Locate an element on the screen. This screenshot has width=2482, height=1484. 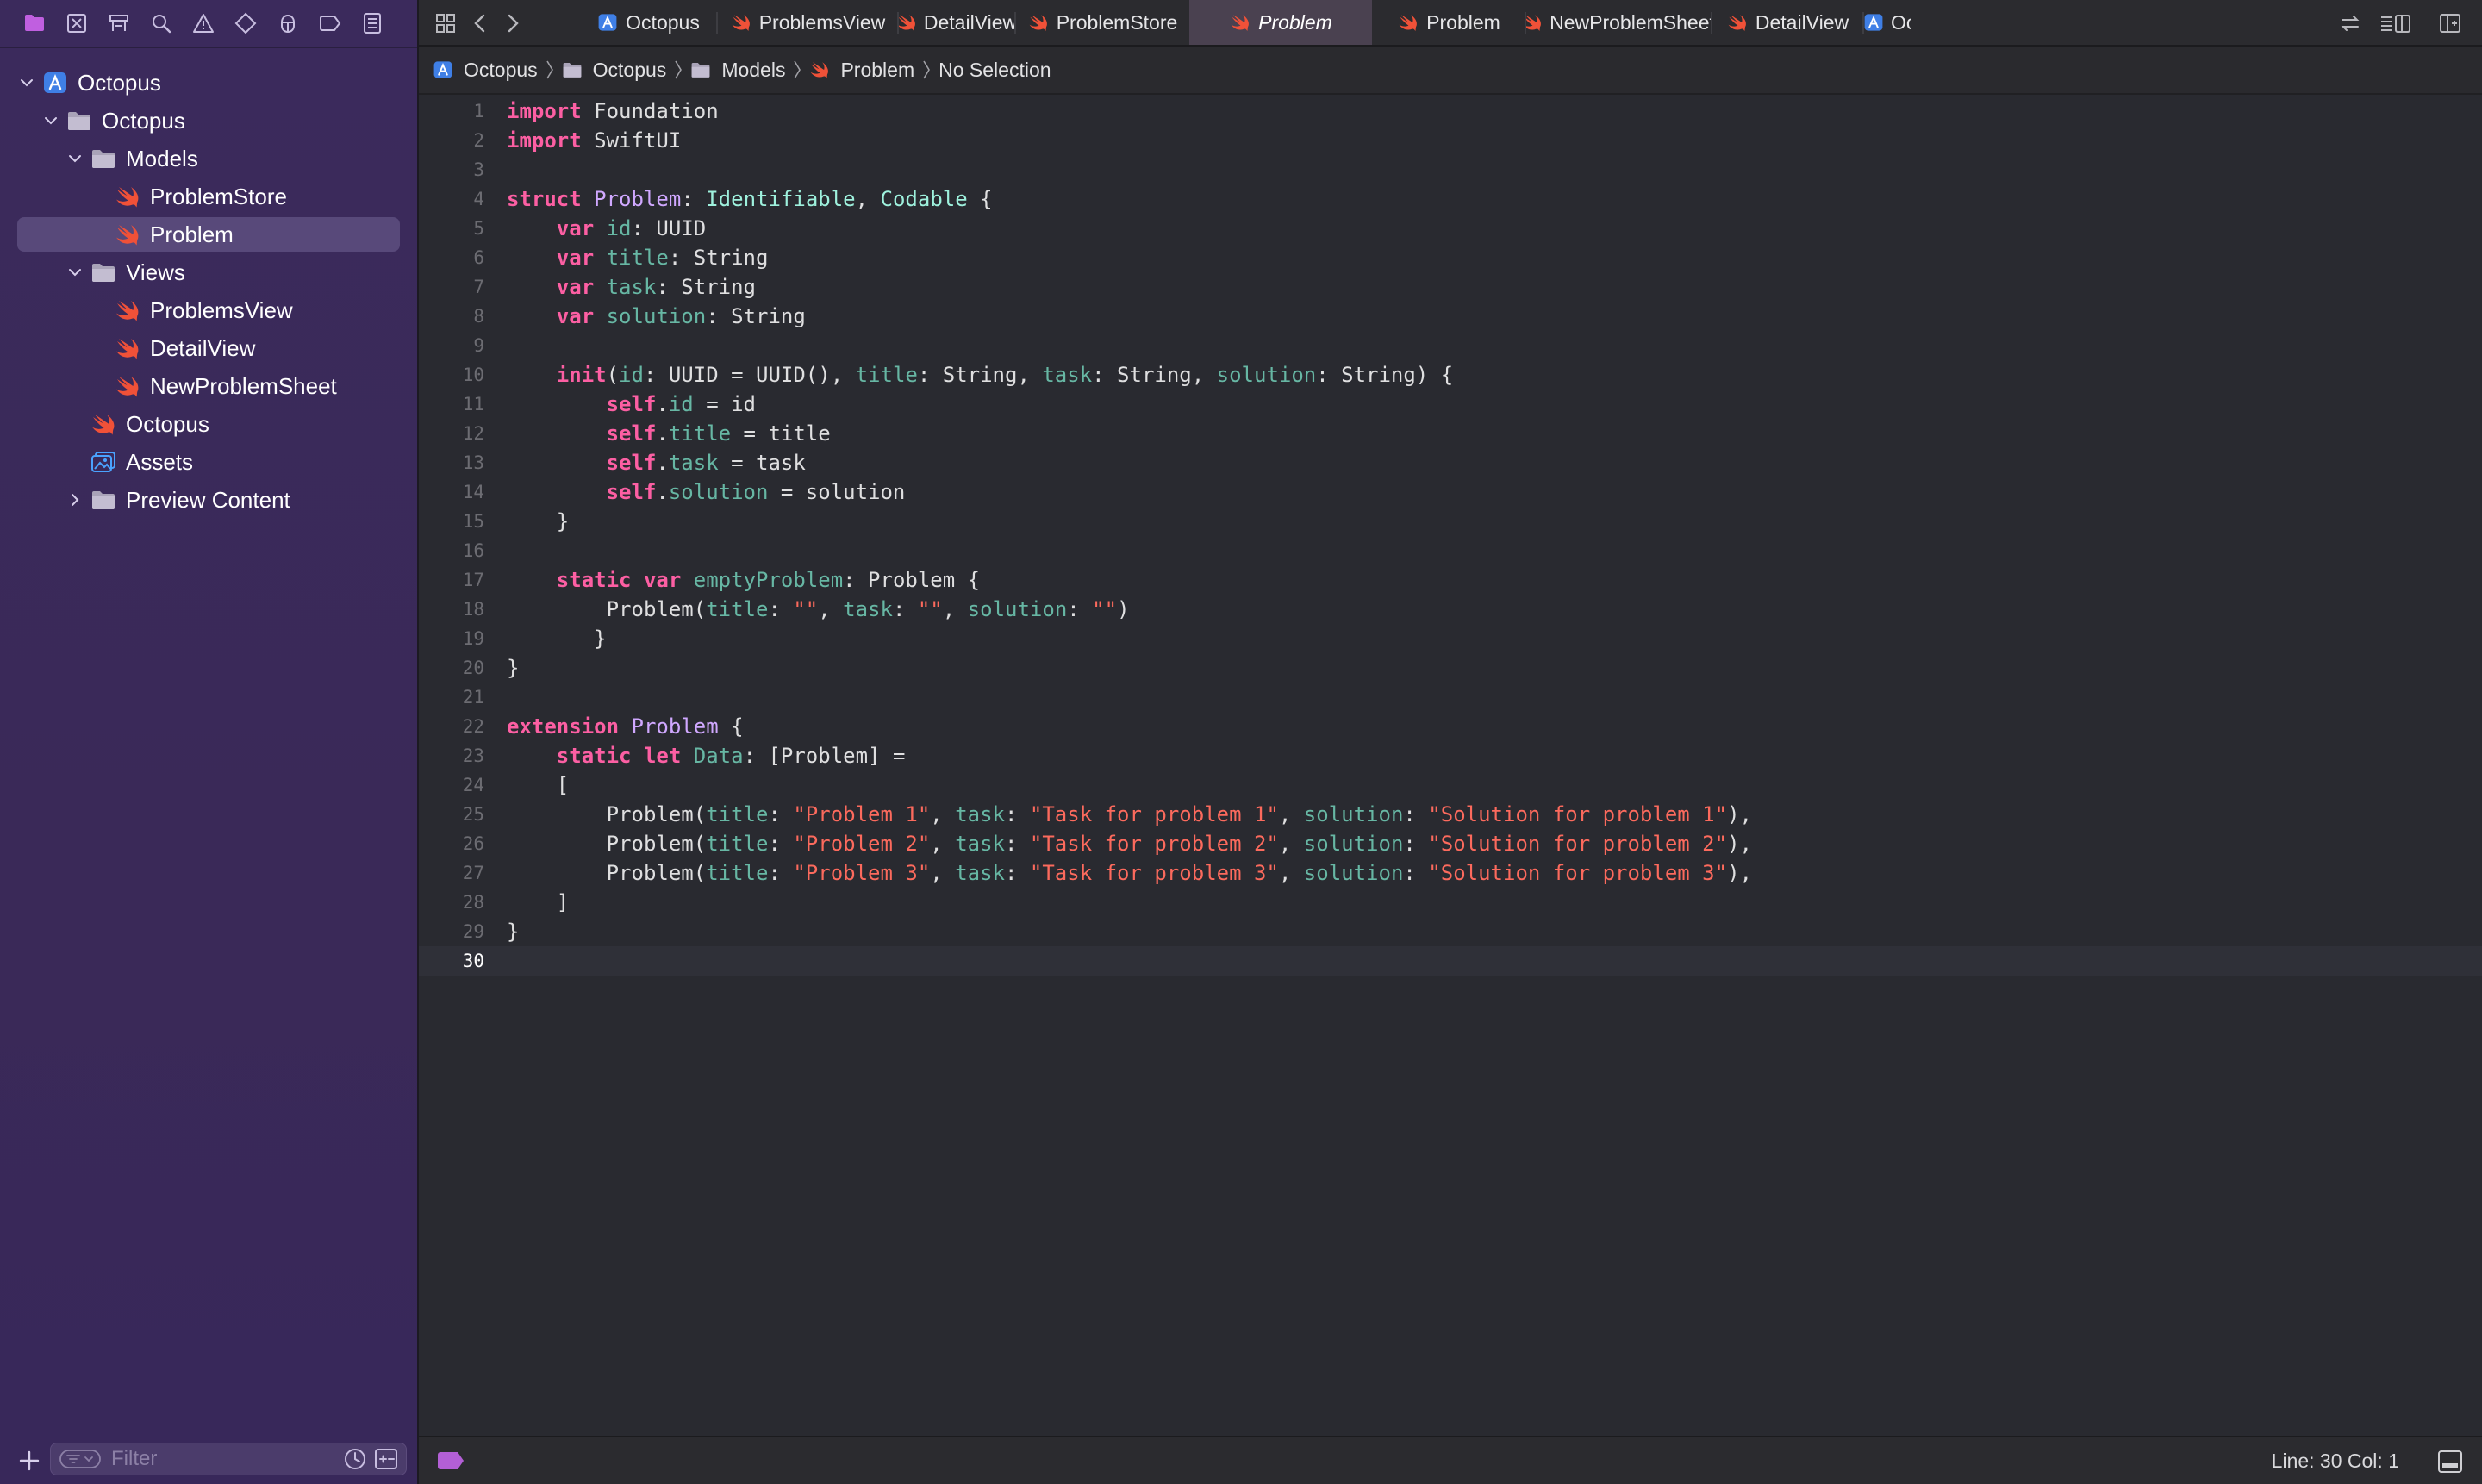
breadcrumb-label: Octopus is located at coordinates (629, 70).